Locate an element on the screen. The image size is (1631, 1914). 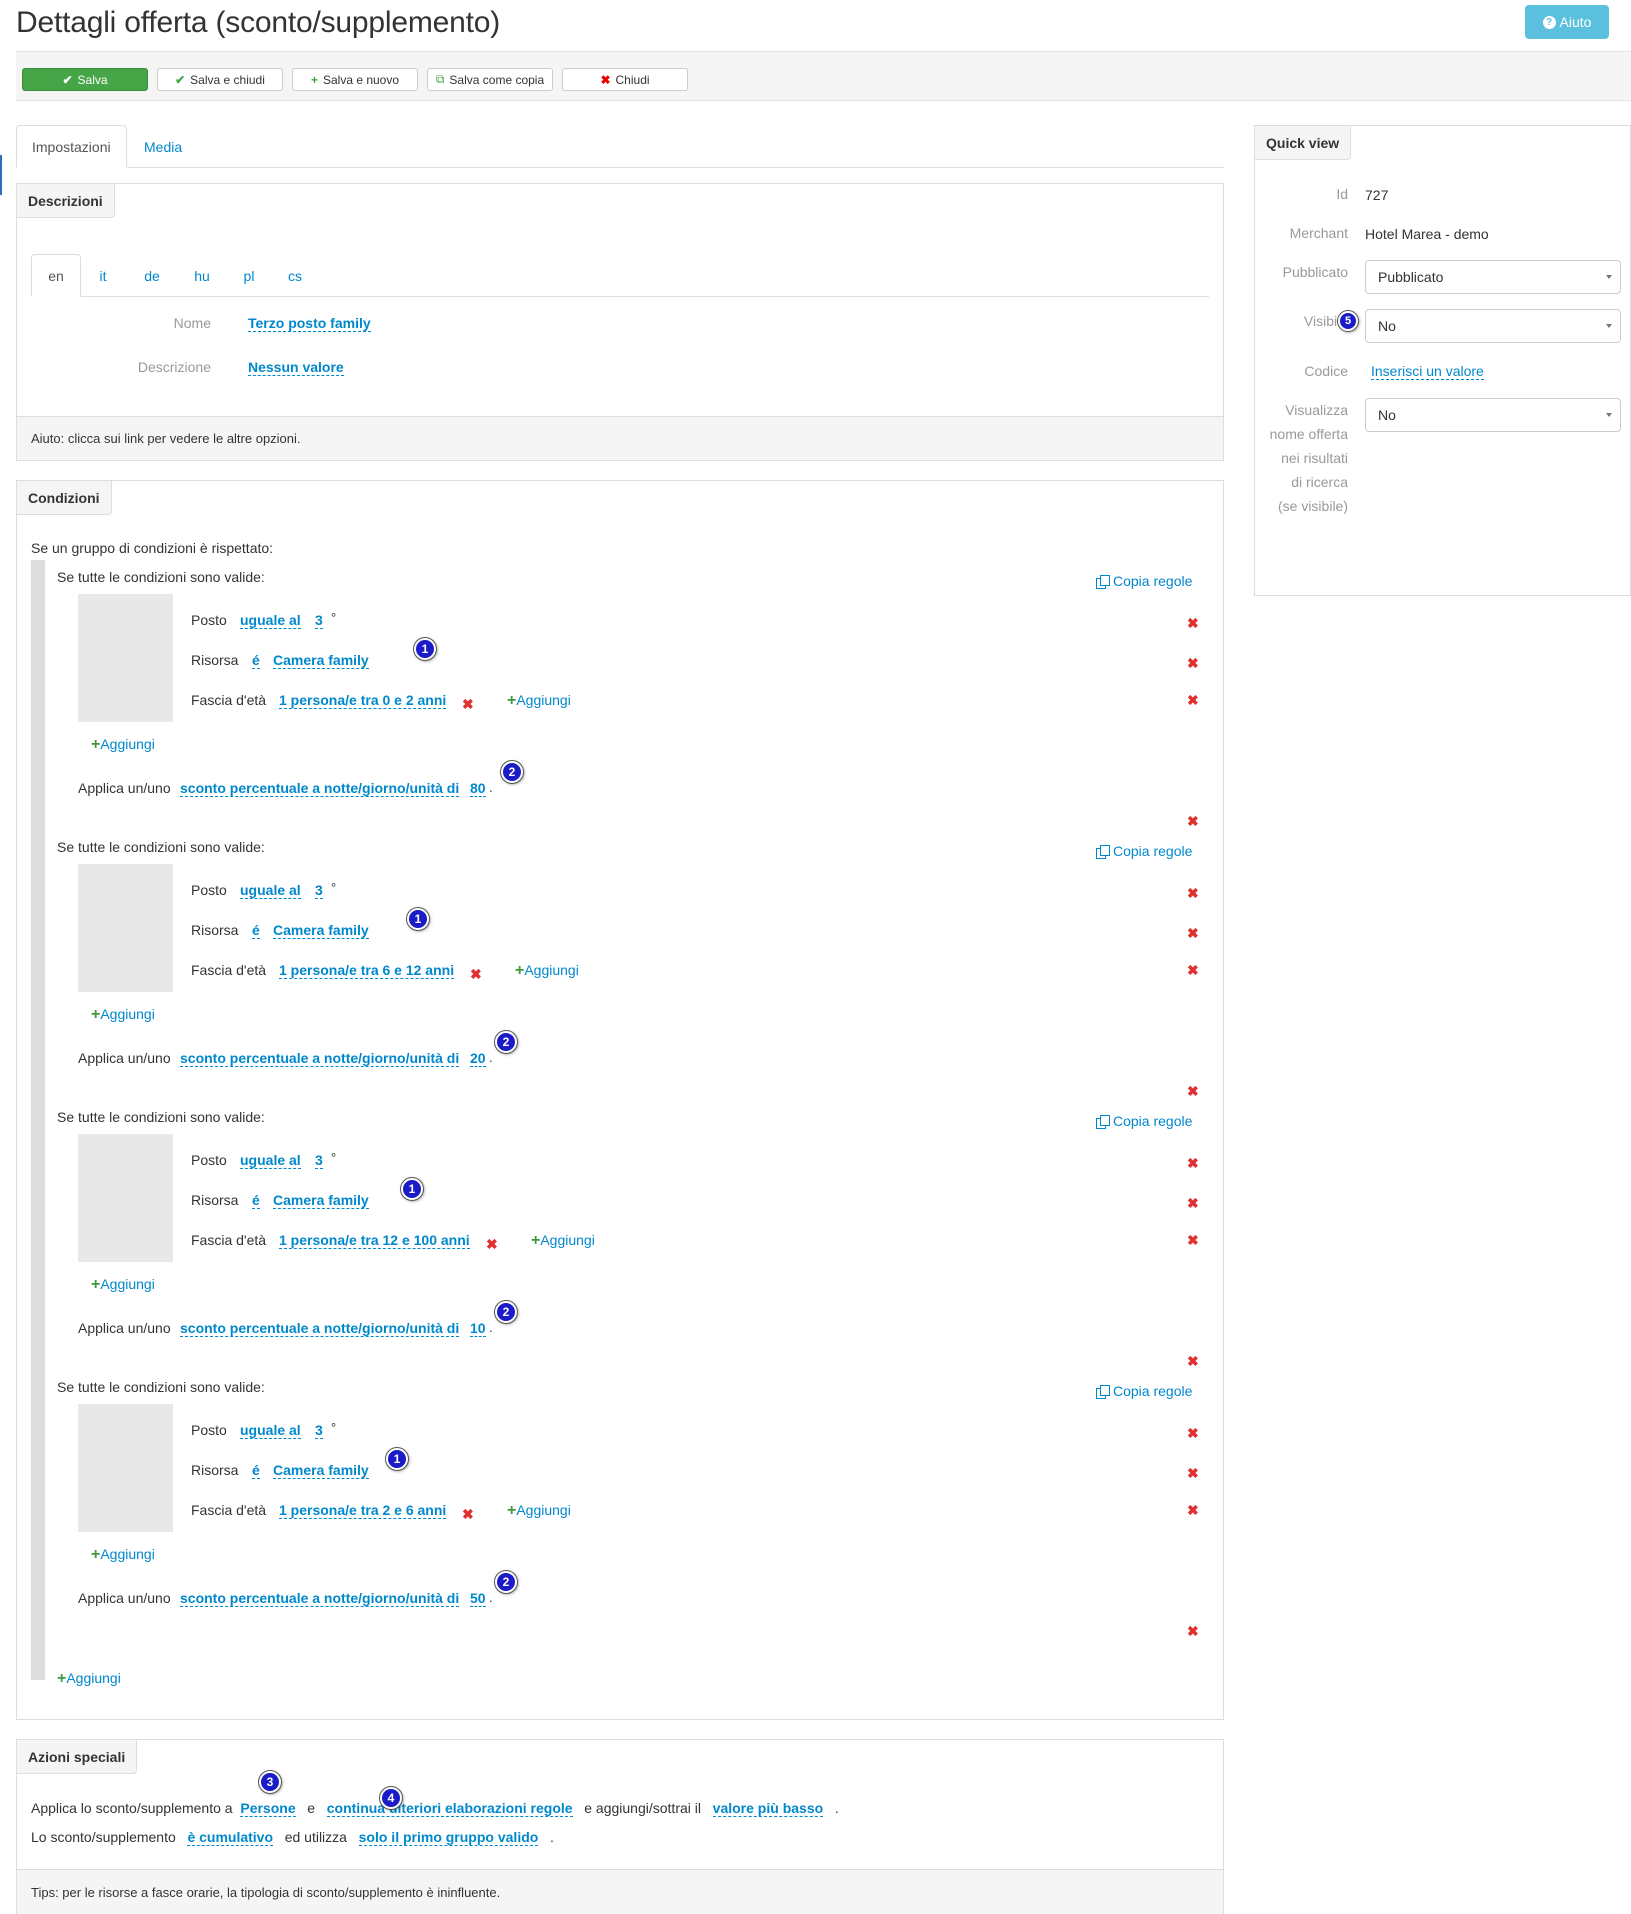
group-heading: Se tutte le condizioni sono valide: is located at coordinates (161, 1387).